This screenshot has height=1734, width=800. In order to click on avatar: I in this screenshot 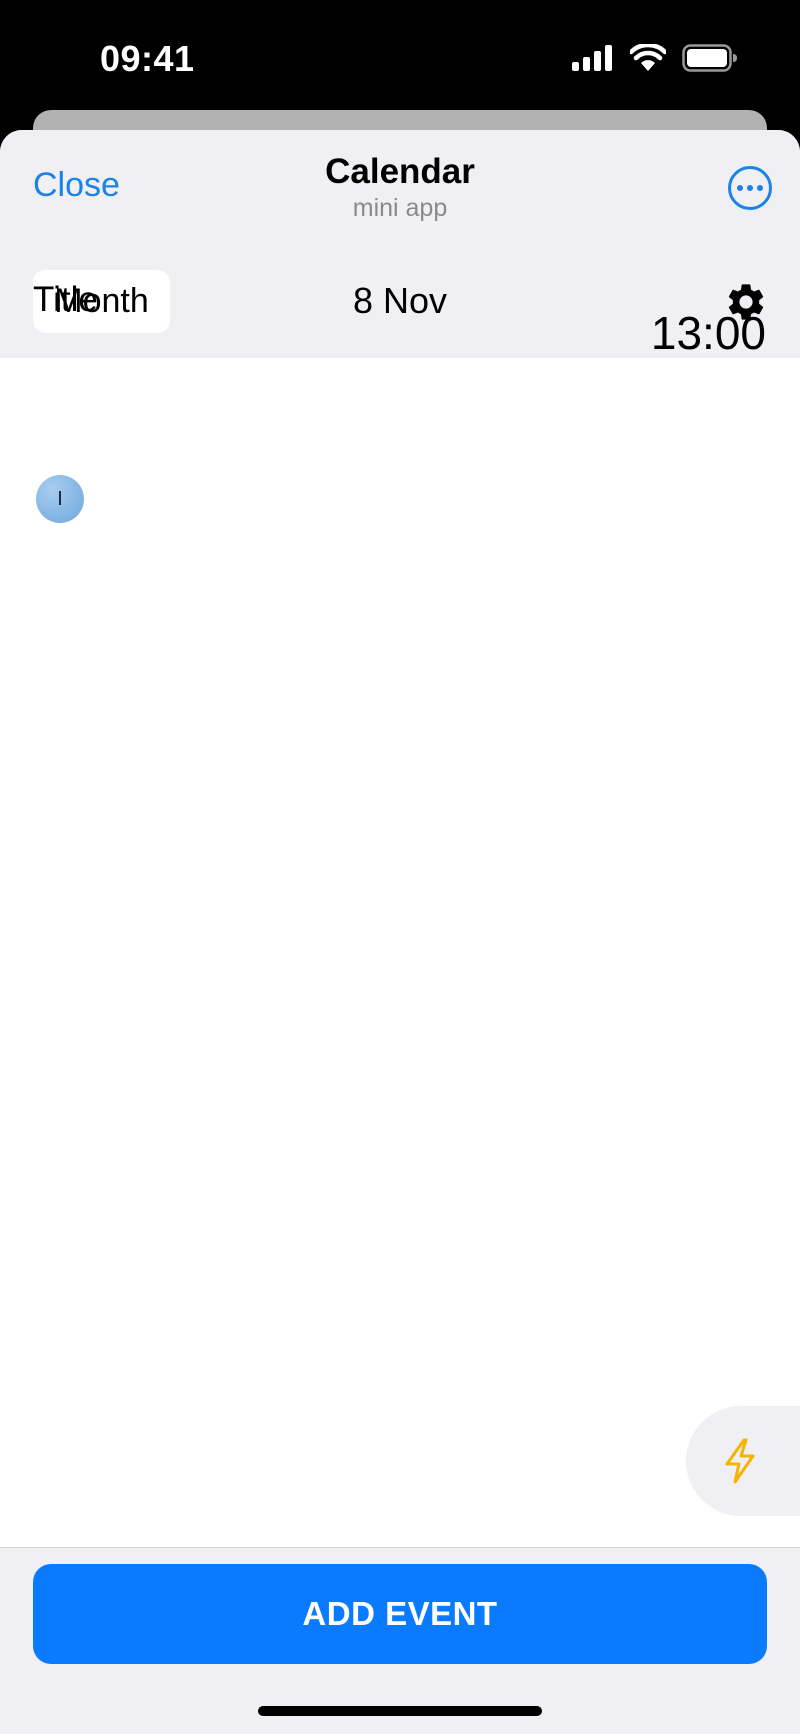, I will do `click(60, 499)`.